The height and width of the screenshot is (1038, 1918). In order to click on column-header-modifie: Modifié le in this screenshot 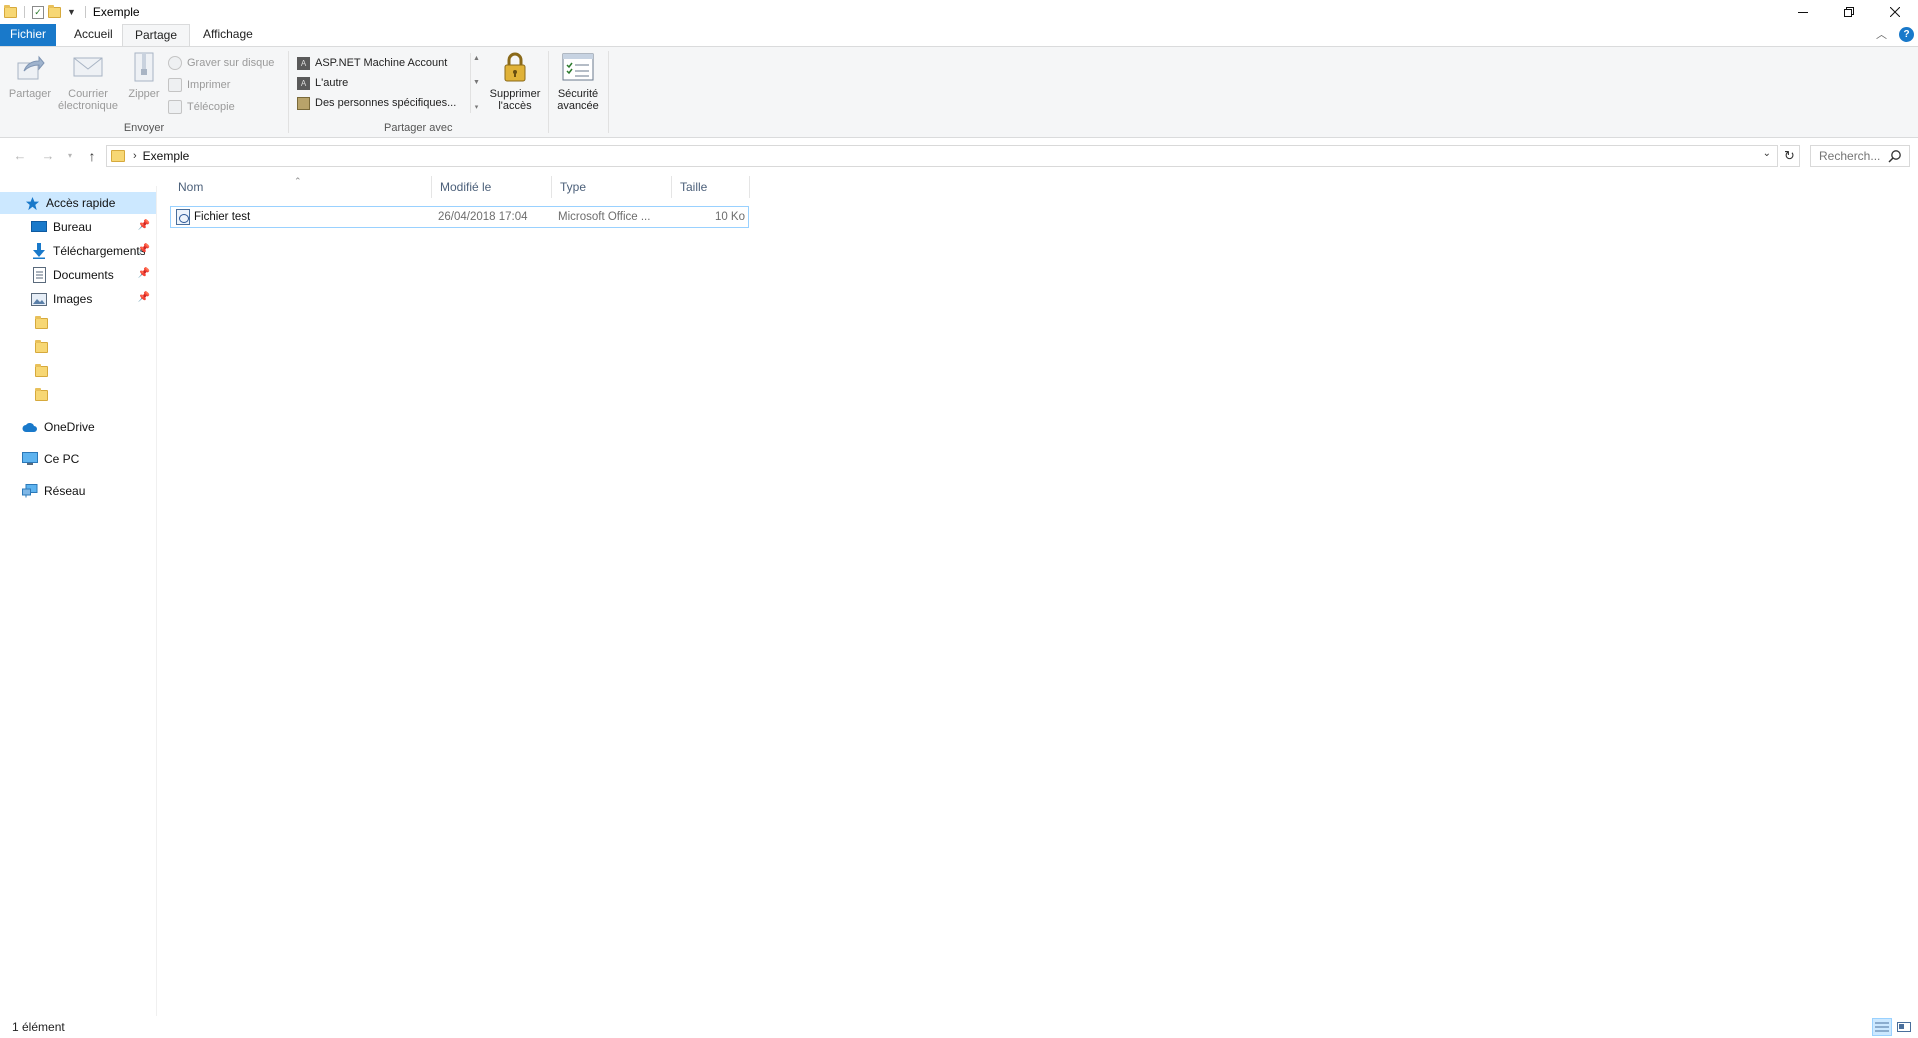, I will do `click(492, 187)`.